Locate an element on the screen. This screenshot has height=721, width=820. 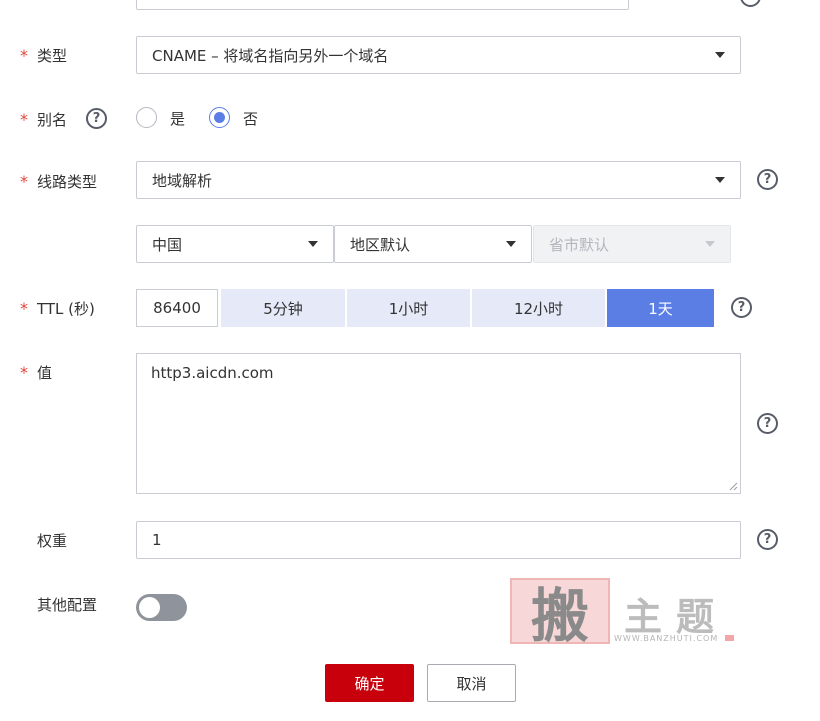
ttl-input: 86400 is located at coordinates (177, 308).